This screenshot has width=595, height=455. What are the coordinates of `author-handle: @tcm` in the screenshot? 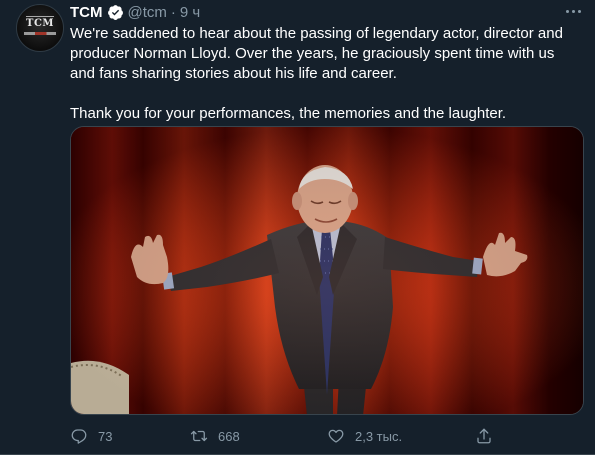 It's located at (147, 12).